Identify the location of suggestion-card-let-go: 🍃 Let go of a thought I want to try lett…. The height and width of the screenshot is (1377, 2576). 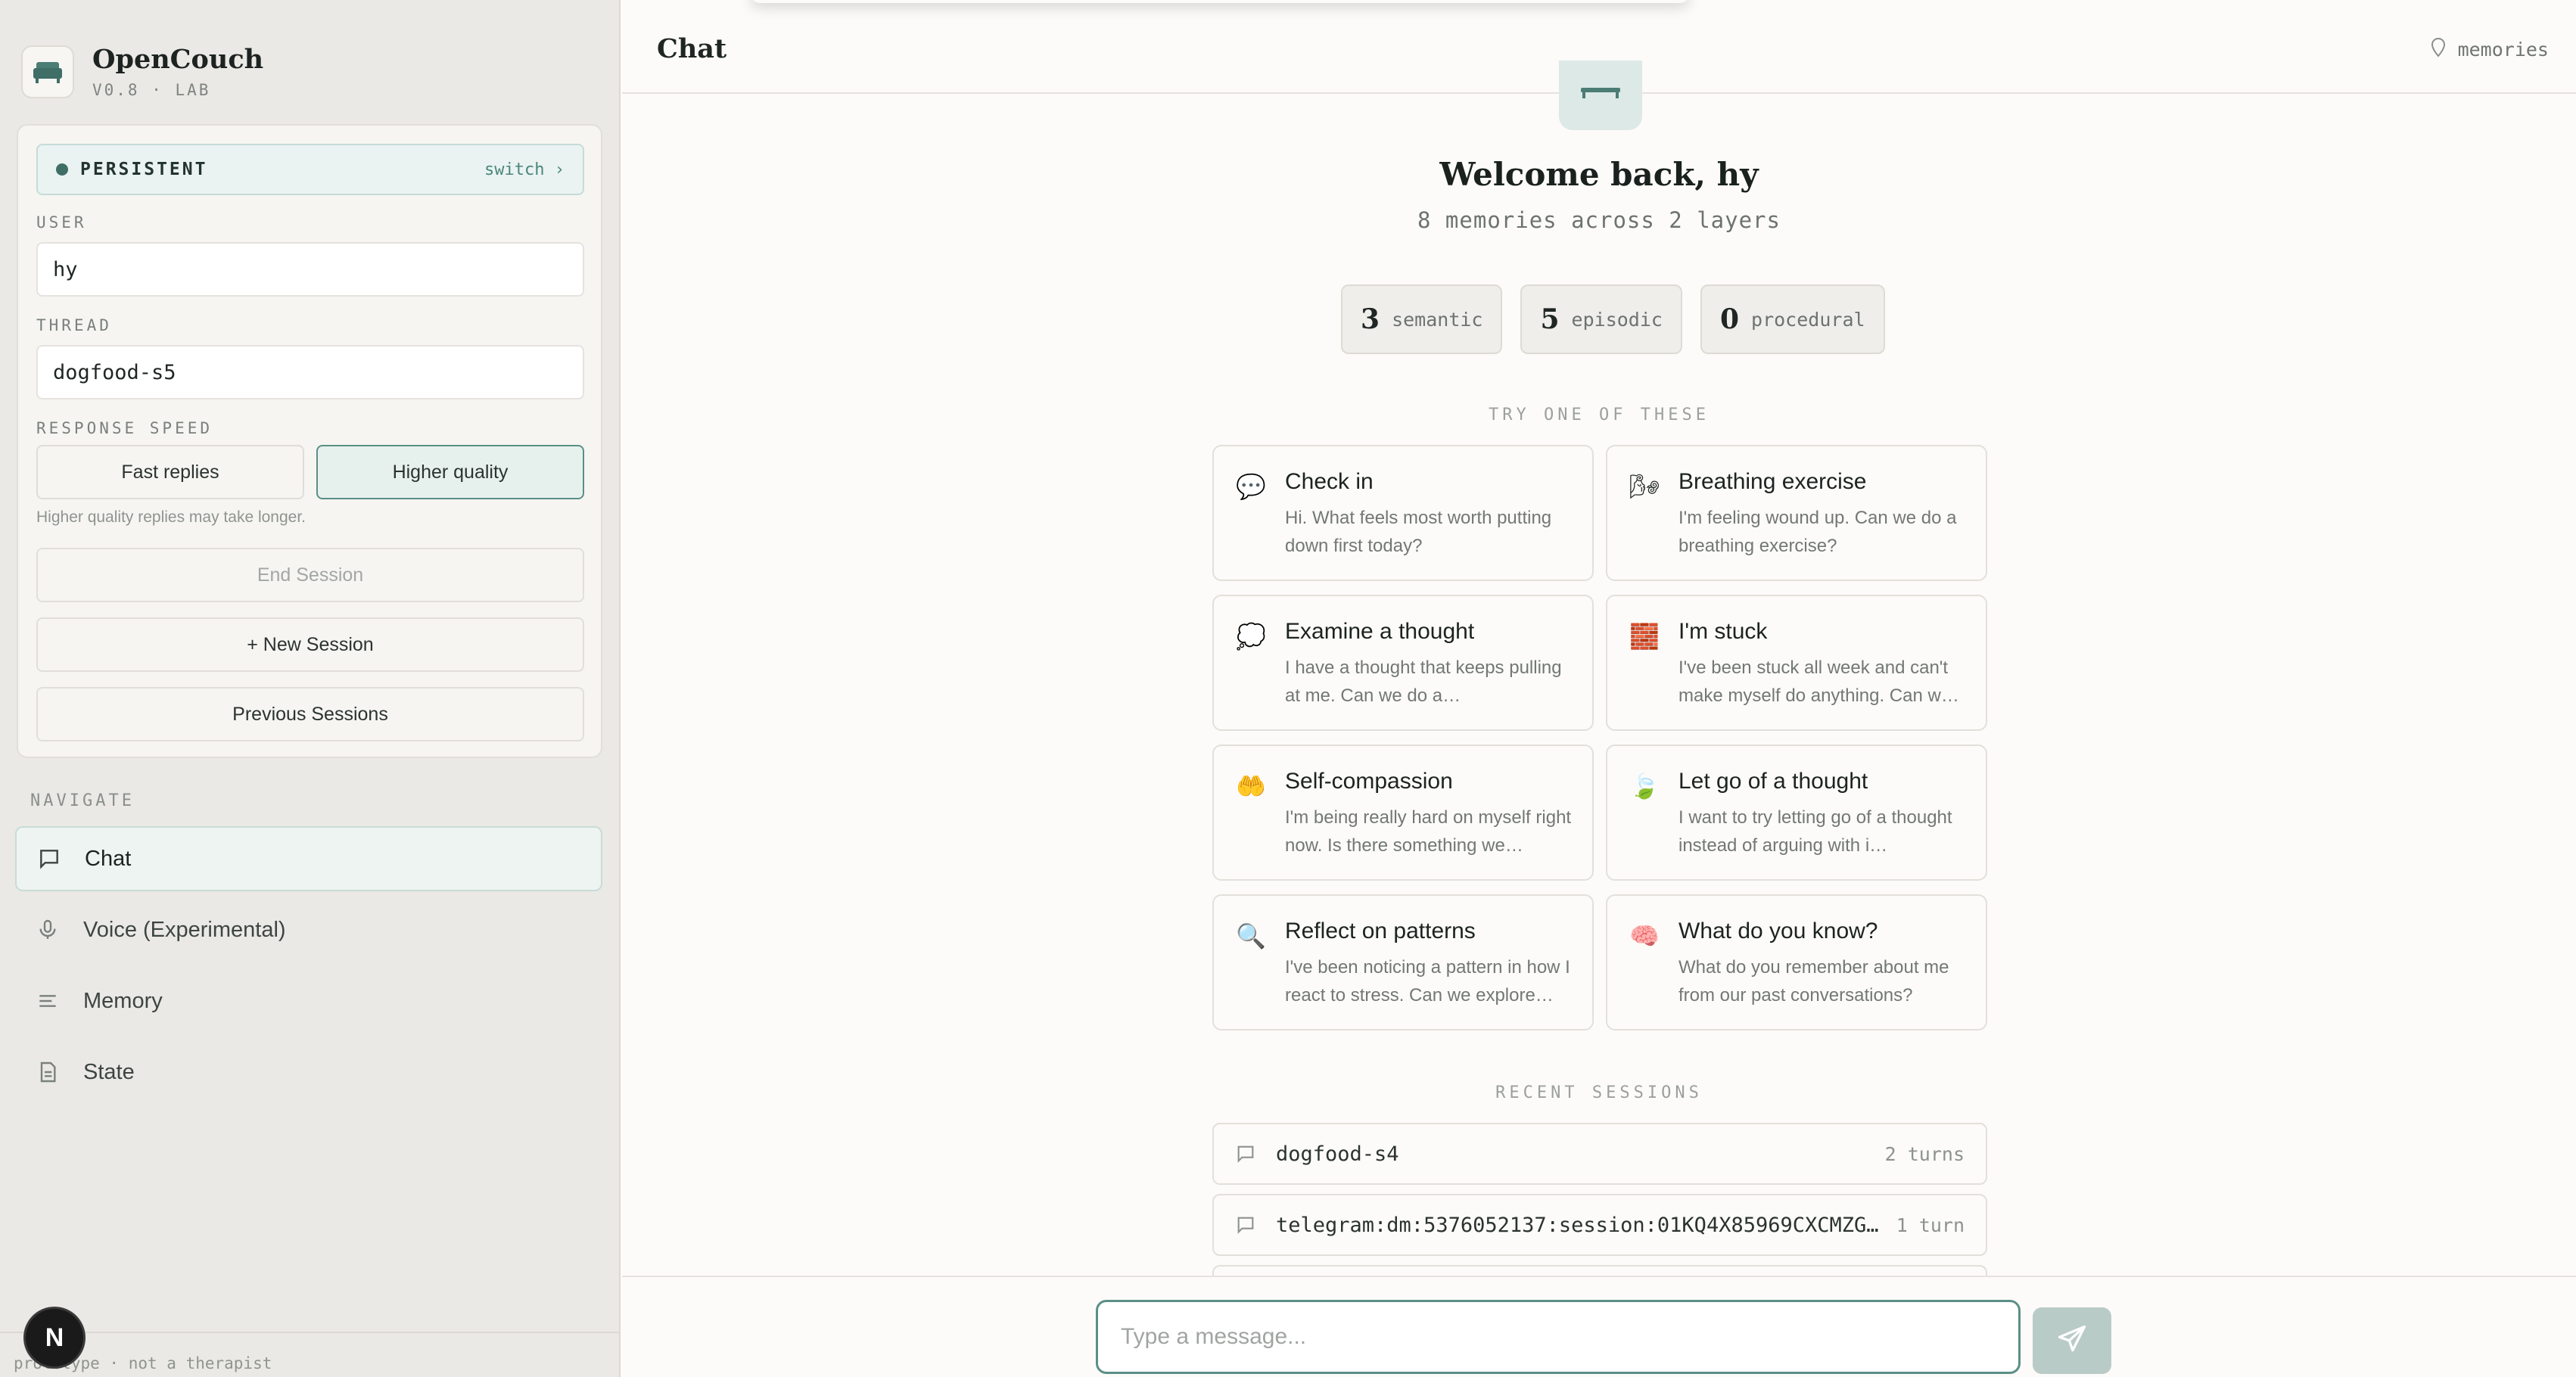
(1796, 812).